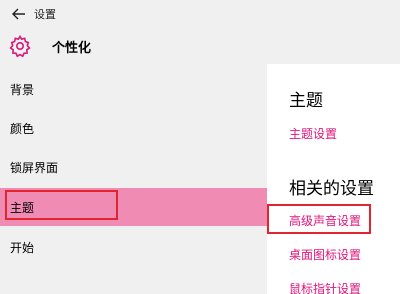 The height and width of the screenshot is (294, 400). What do you see at coordinates (22, 248) in the screenshot?
I see `sidebar-item-label: 开始` at bounding box center [22, 248].